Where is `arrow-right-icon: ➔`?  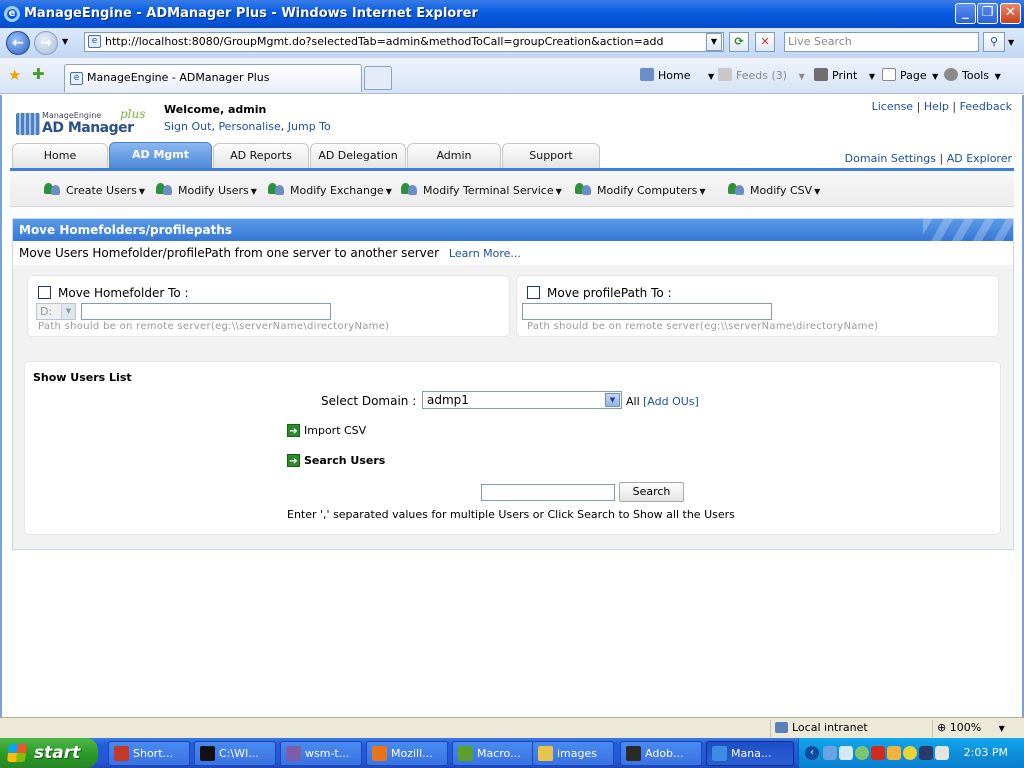 arrow-right-icon: ➔ is located at coordinates (293, 430).